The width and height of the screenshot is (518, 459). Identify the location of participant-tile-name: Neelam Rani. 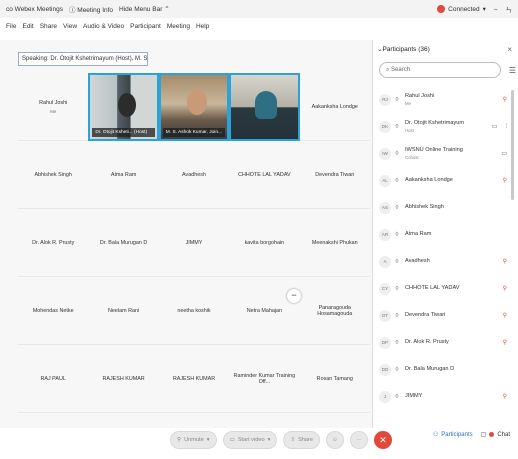
(124, 311).